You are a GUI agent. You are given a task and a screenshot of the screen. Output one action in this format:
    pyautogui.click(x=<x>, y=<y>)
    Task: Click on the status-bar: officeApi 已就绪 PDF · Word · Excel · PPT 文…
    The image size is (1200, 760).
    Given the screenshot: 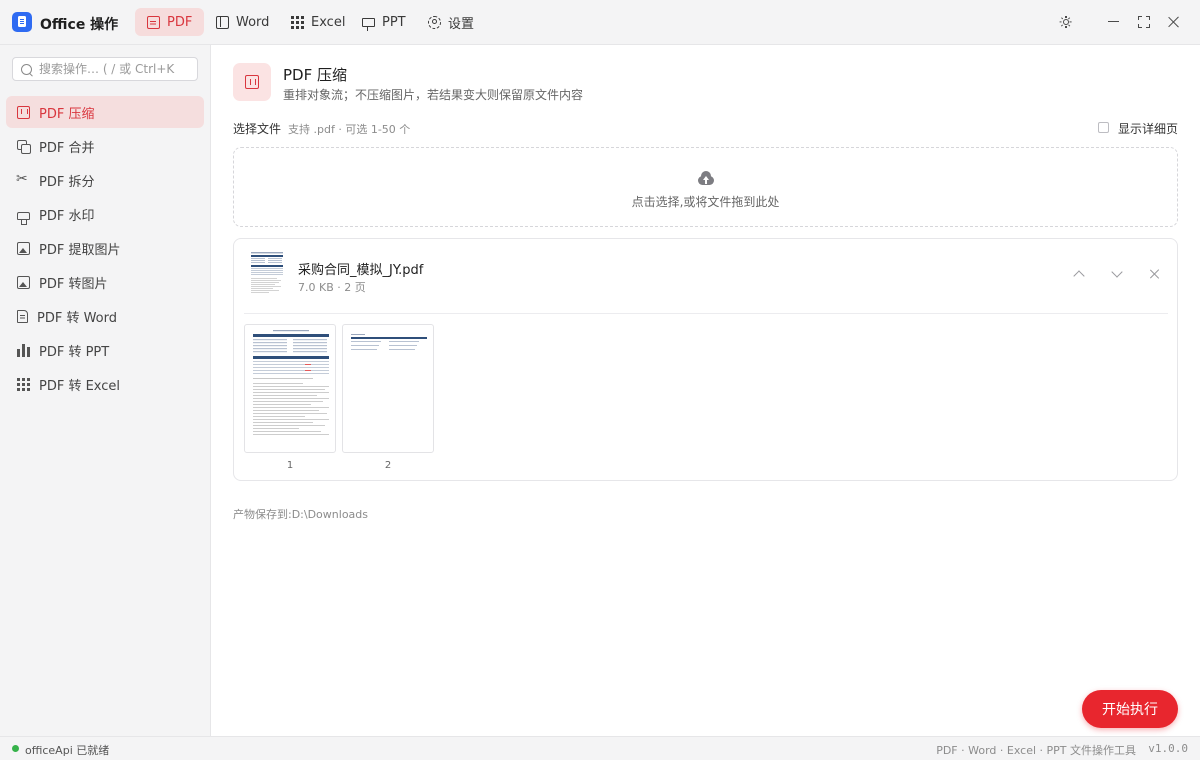 What is the action you would take?
    pyautogui.click(x=600, y=748)
    